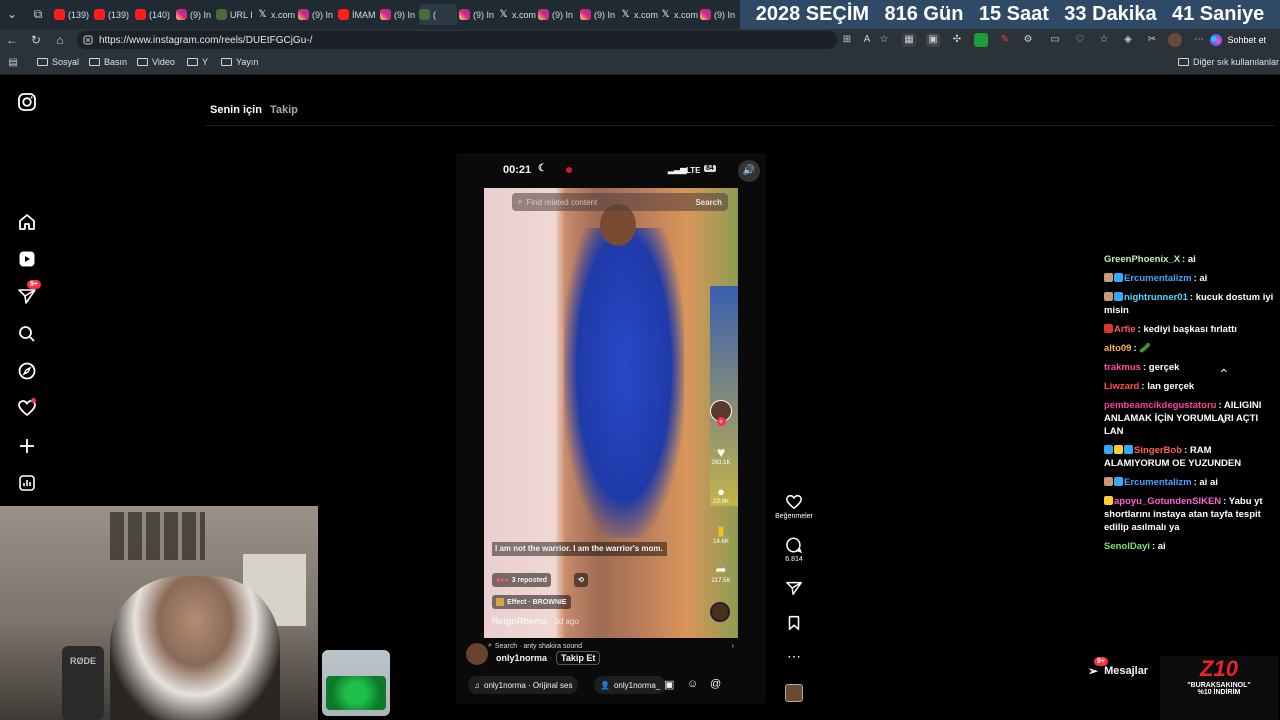 The width and height of the screenshot is (1280, 720). Describe the element at coordinates (1237, 40) in the screenshot. I see `copilot-chat-button: Sohbet et` at that location.